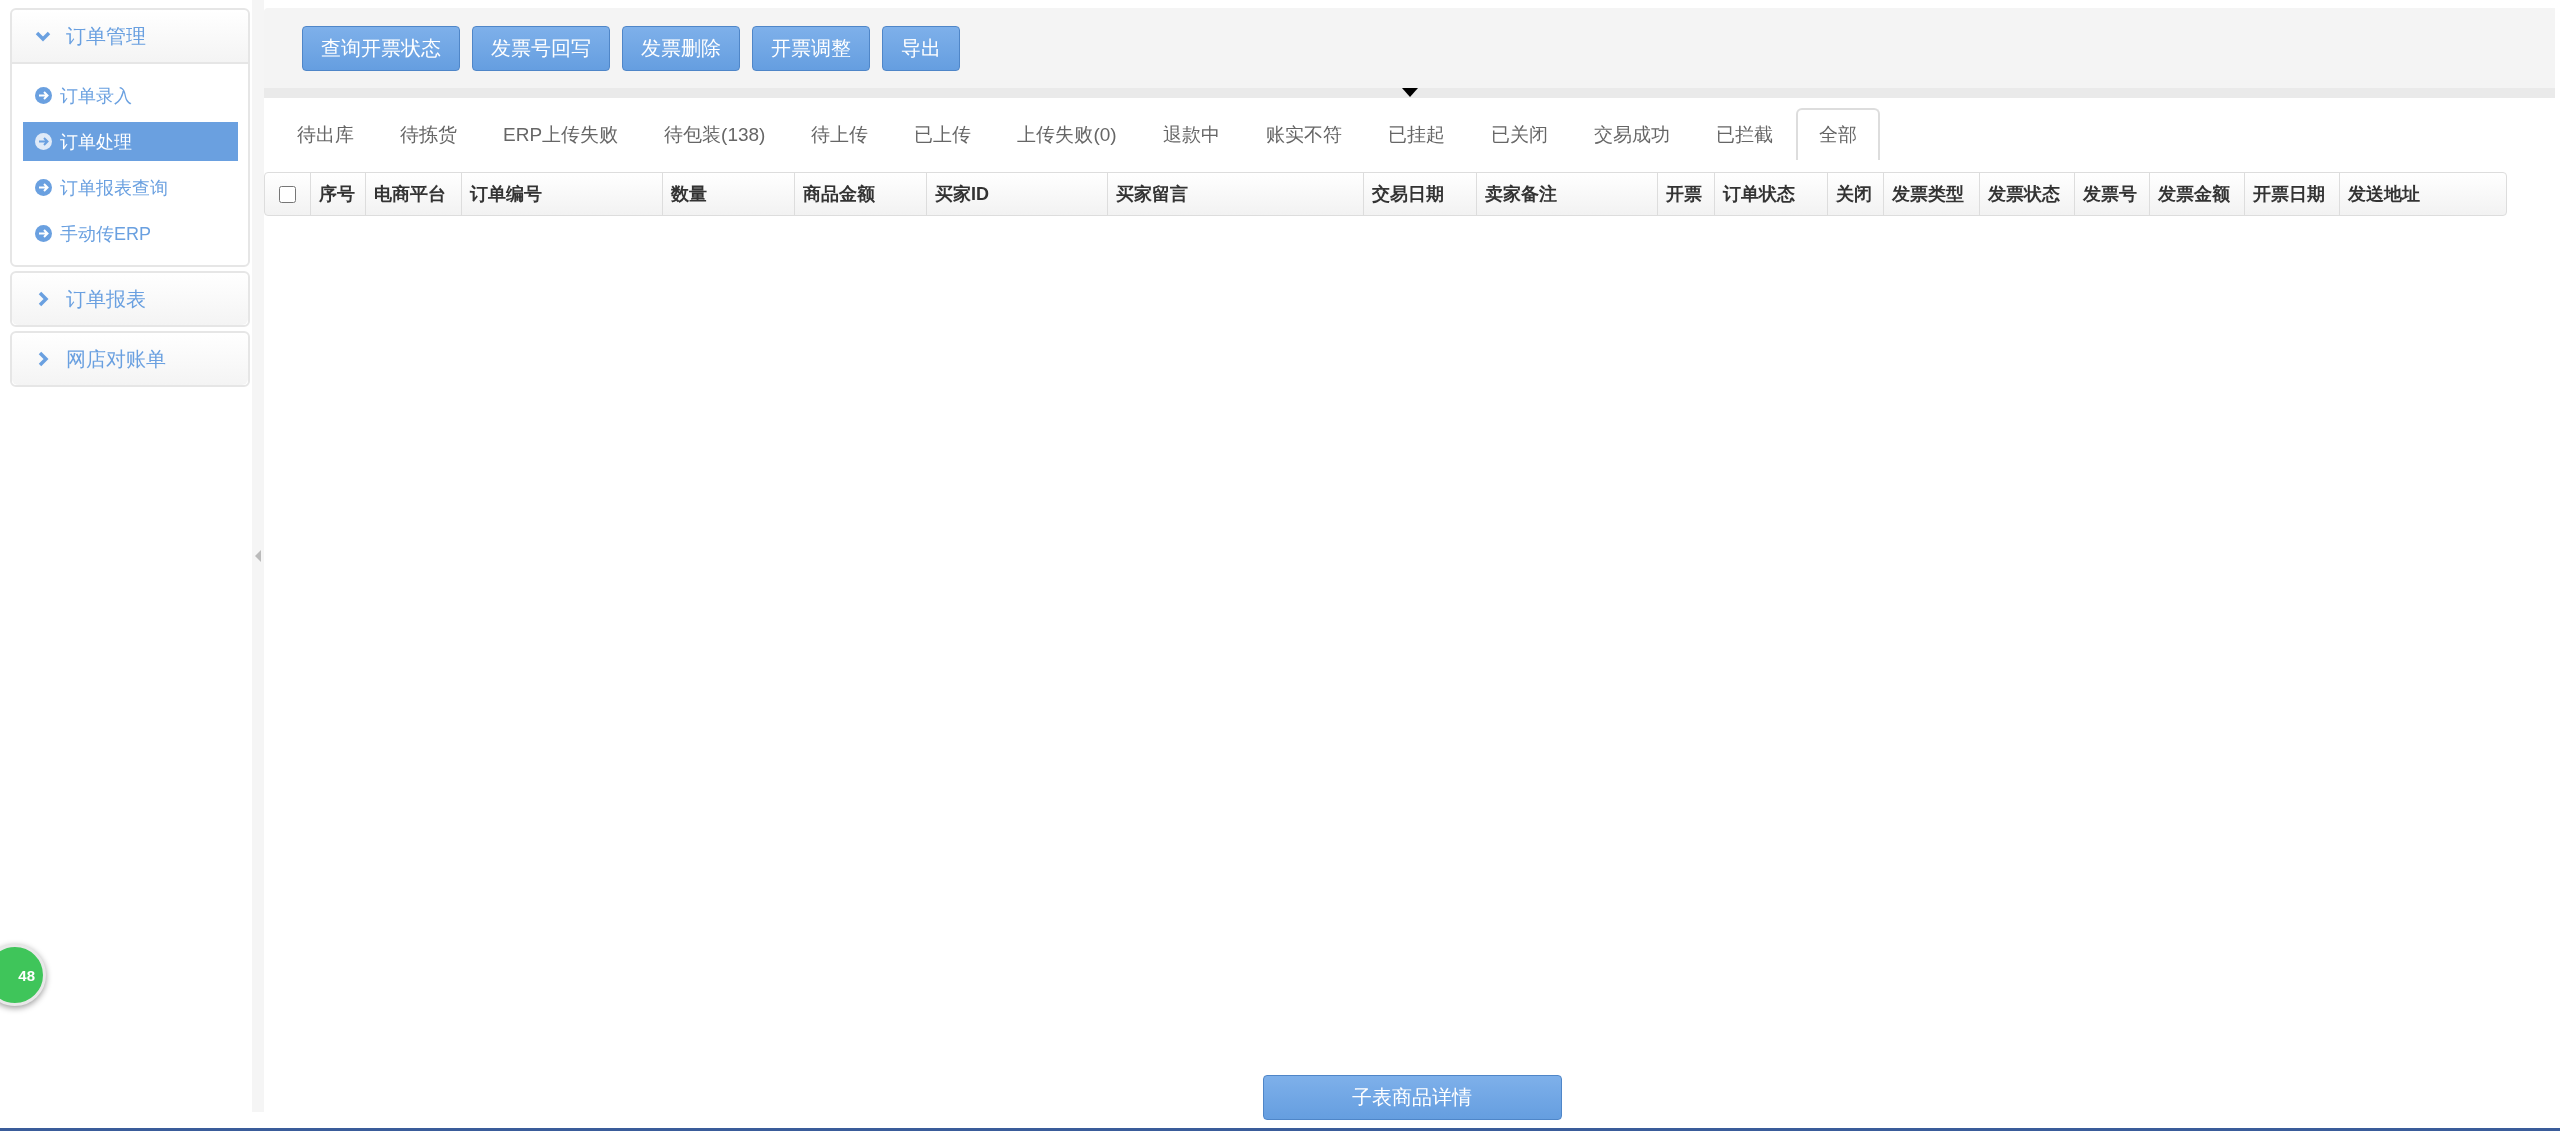 The image size is (2560, 1142). Describe the element at coordinates (1837, 134) in the screenshot. I see `tab: 全部` at that location.